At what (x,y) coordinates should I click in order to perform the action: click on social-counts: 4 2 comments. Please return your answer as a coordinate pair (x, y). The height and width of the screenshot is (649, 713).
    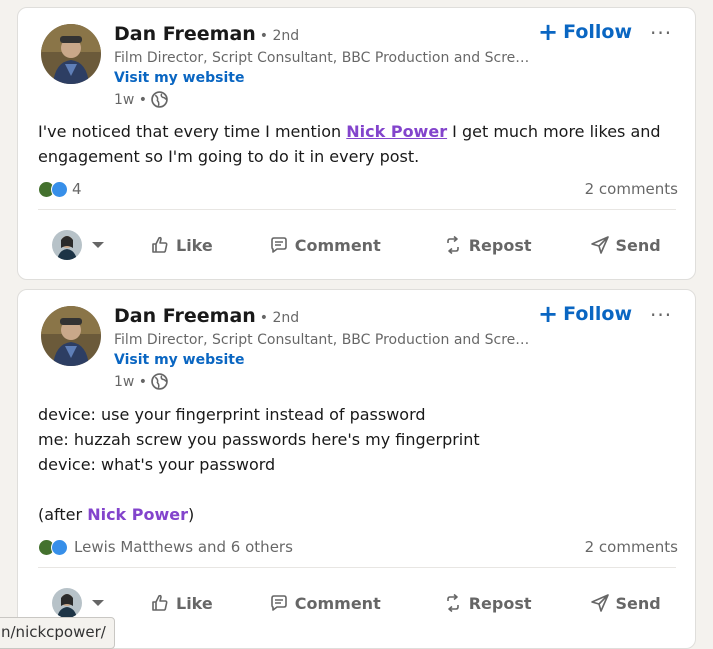
    Looking at the image, I should click on (358, 189).